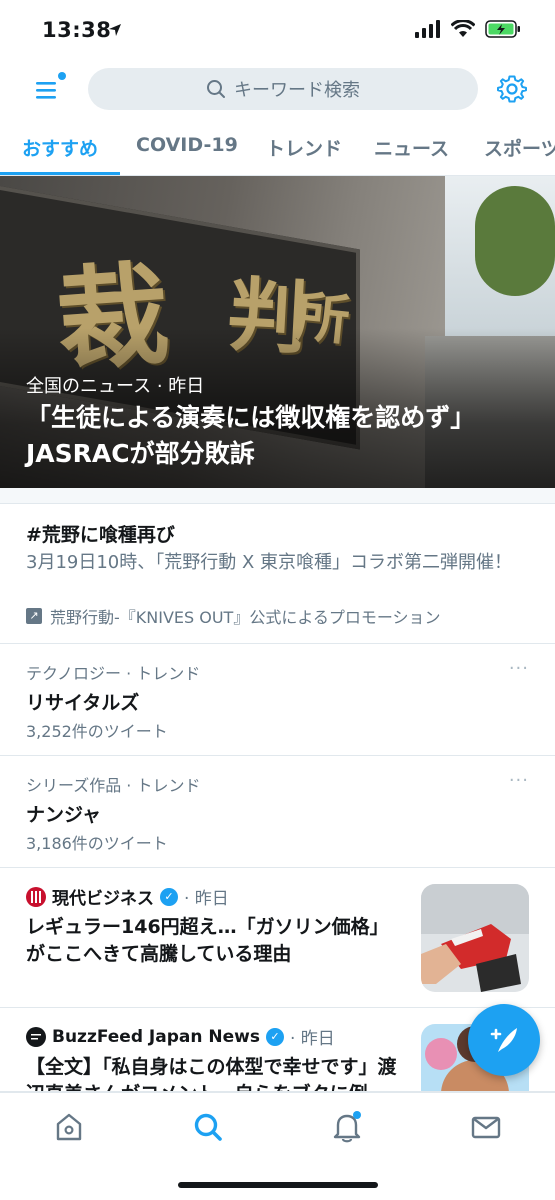  I want to click on trend-tweet-count: 3,252件のツイート, so click(97, 731).